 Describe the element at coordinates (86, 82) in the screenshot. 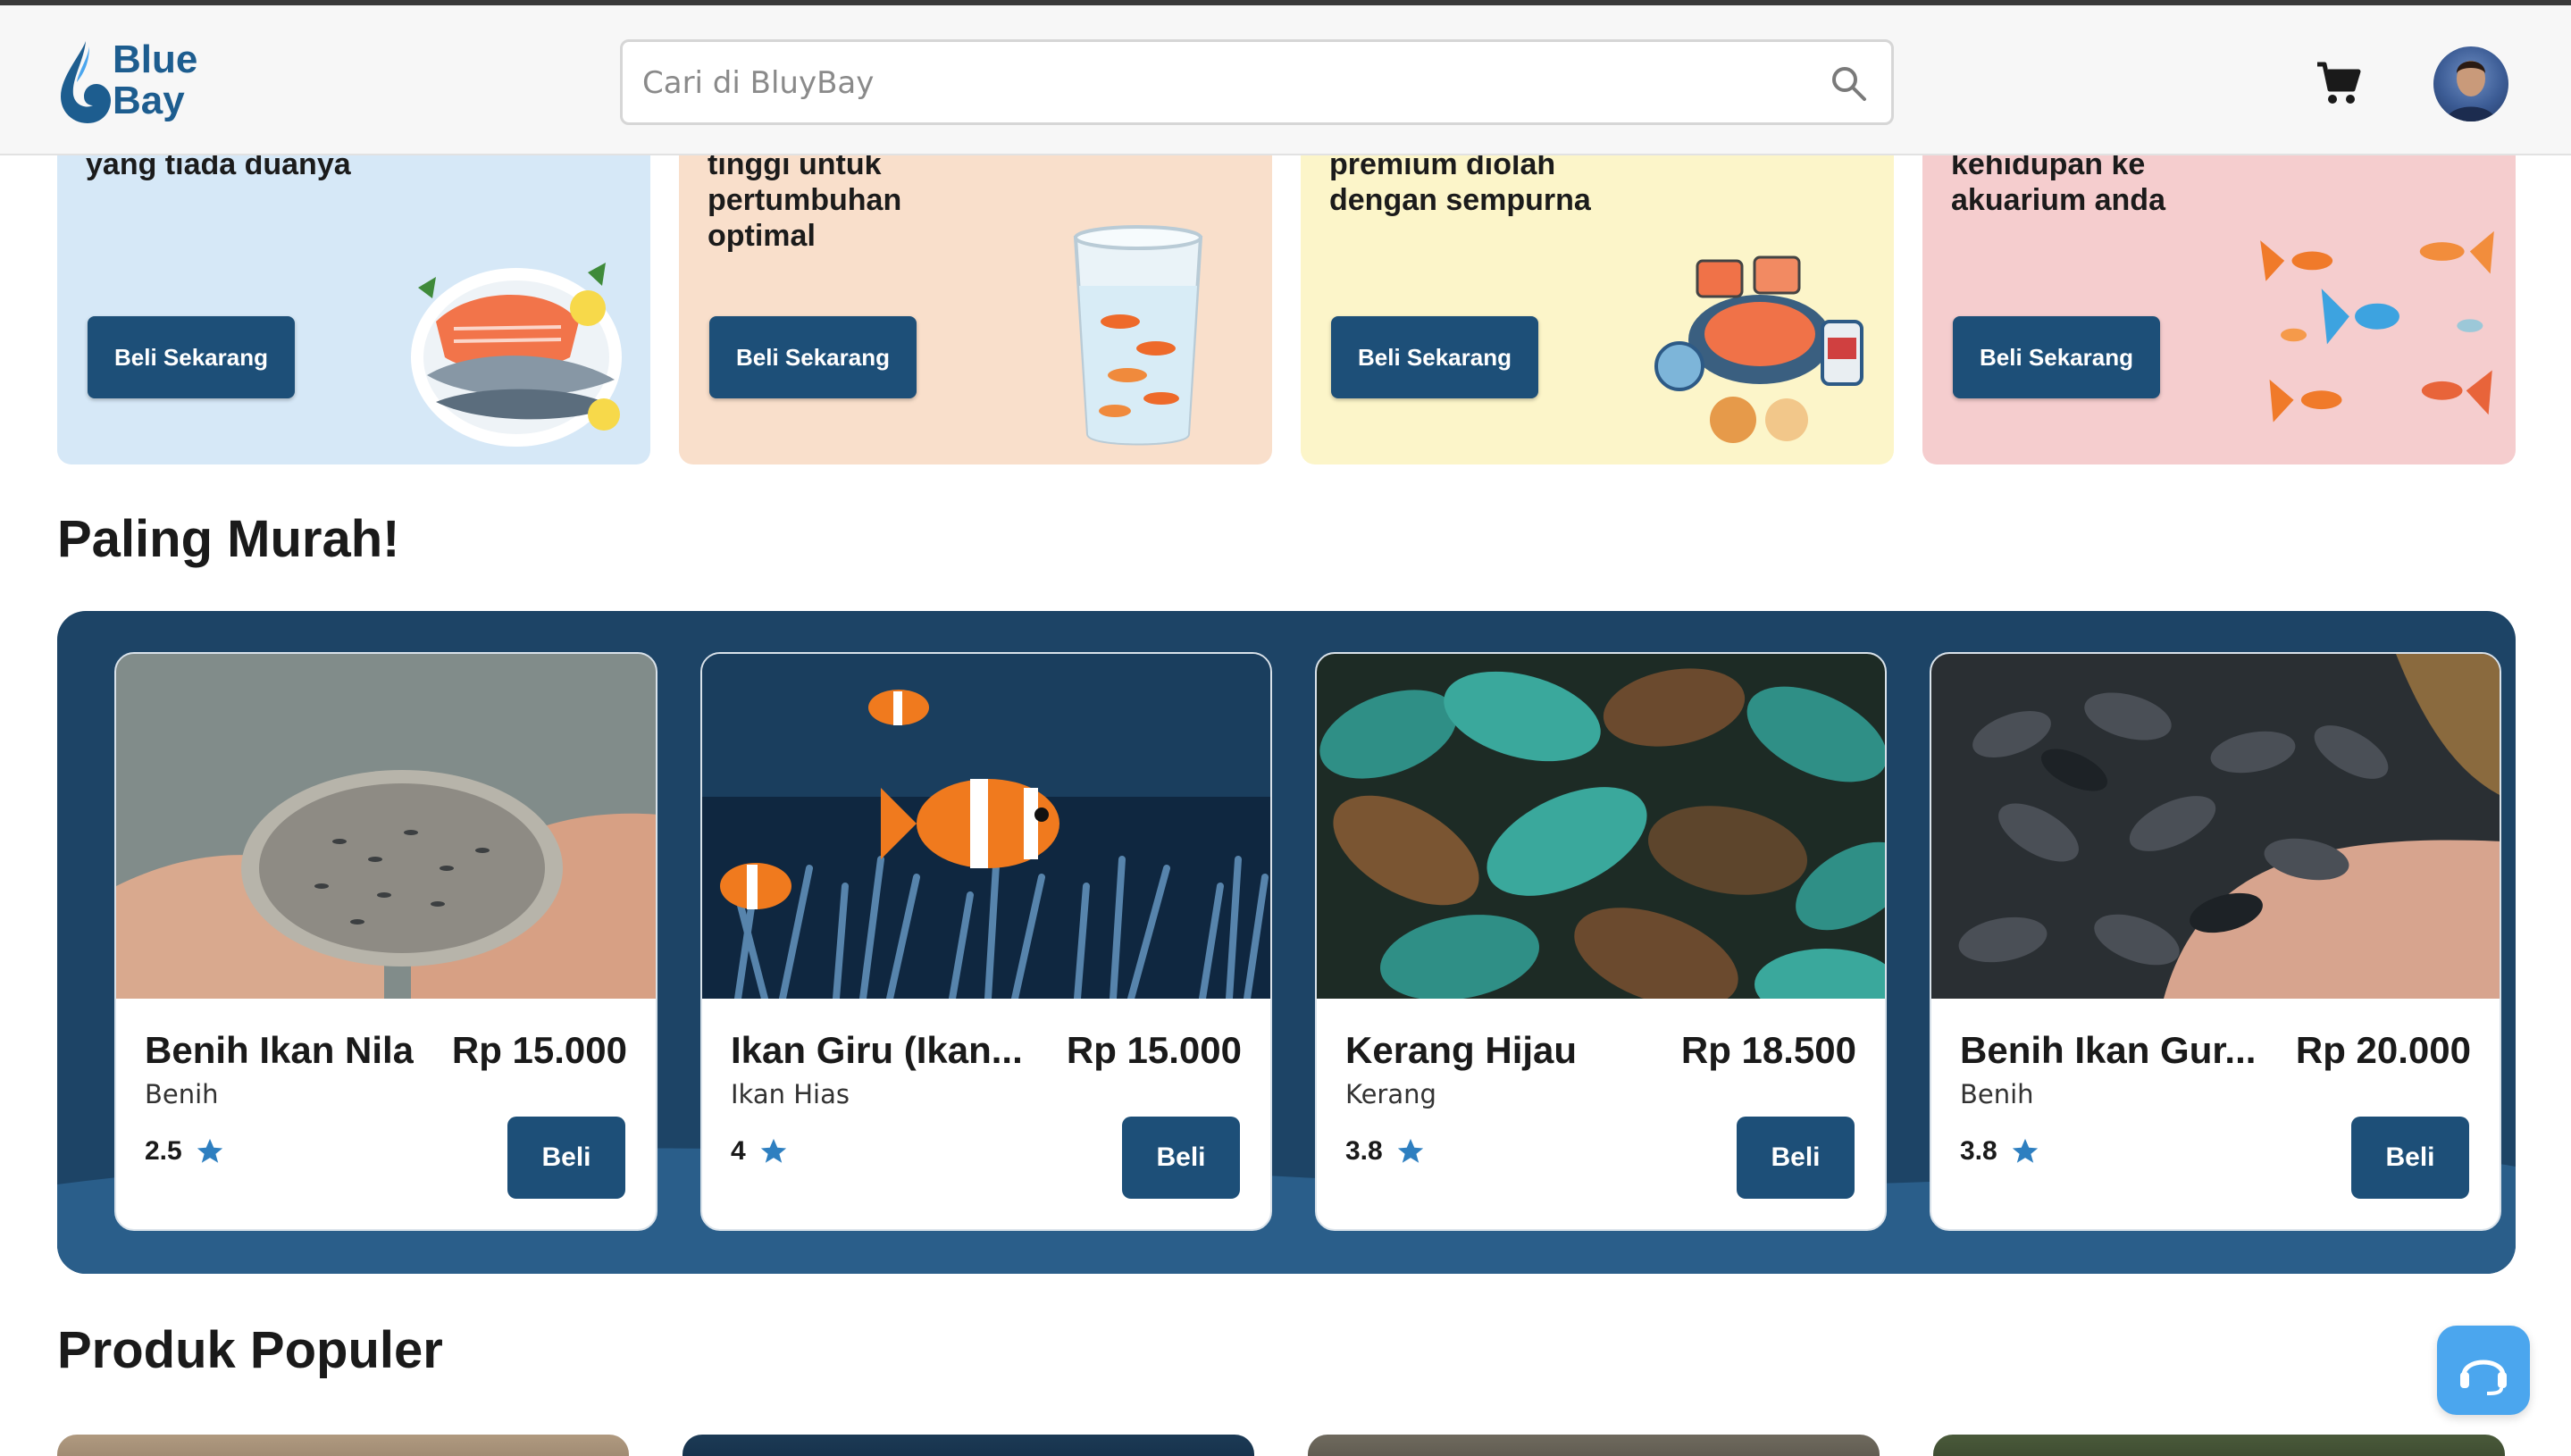

I see `water-drop-logo-icon` at that location.